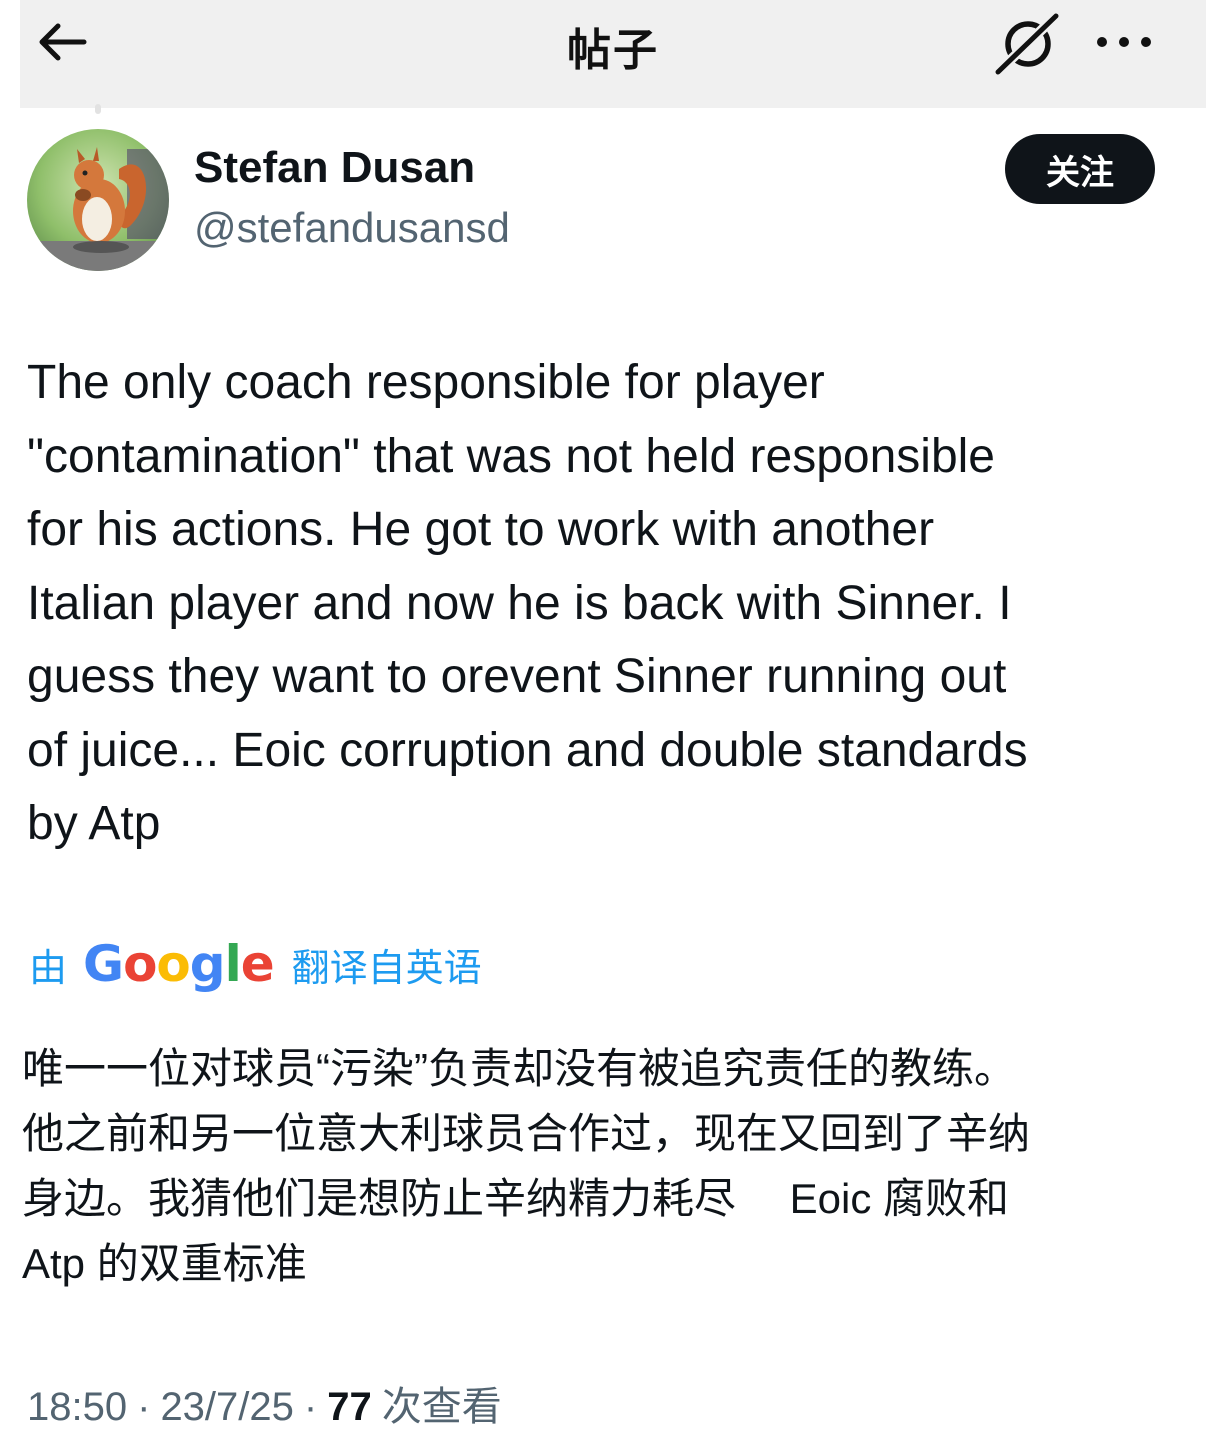 This screenshot has width=1206, height=1447. I want to click on views-count: 77, so click(349, 1407).